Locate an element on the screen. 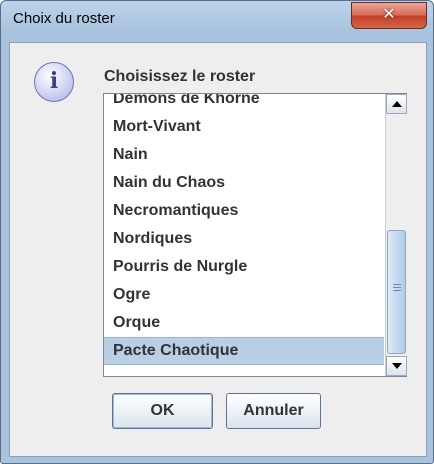 This screenshot has width=434, height=464. prompt-label: Choisissez le roster is located at coordinates (180, 76).